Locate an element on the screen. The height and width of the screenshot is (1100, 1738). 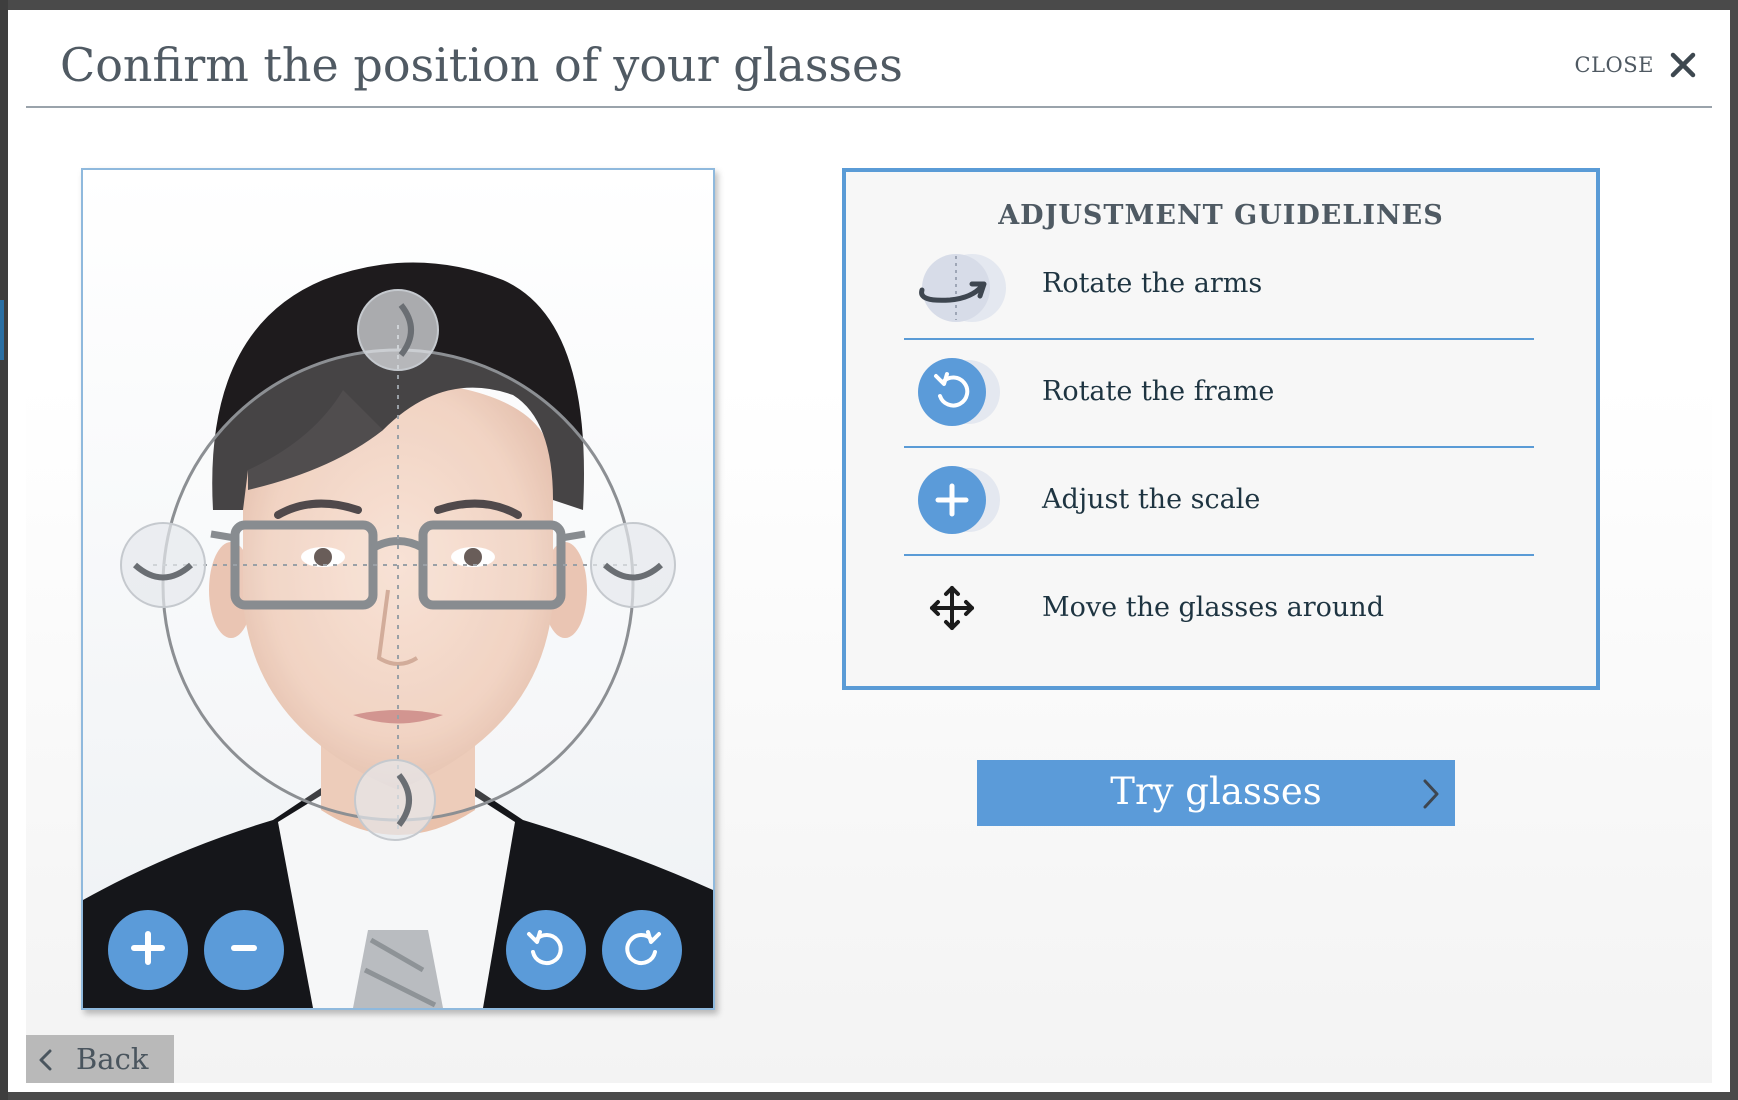
close-button: CLOSE is located at coordinates (1635, 65).